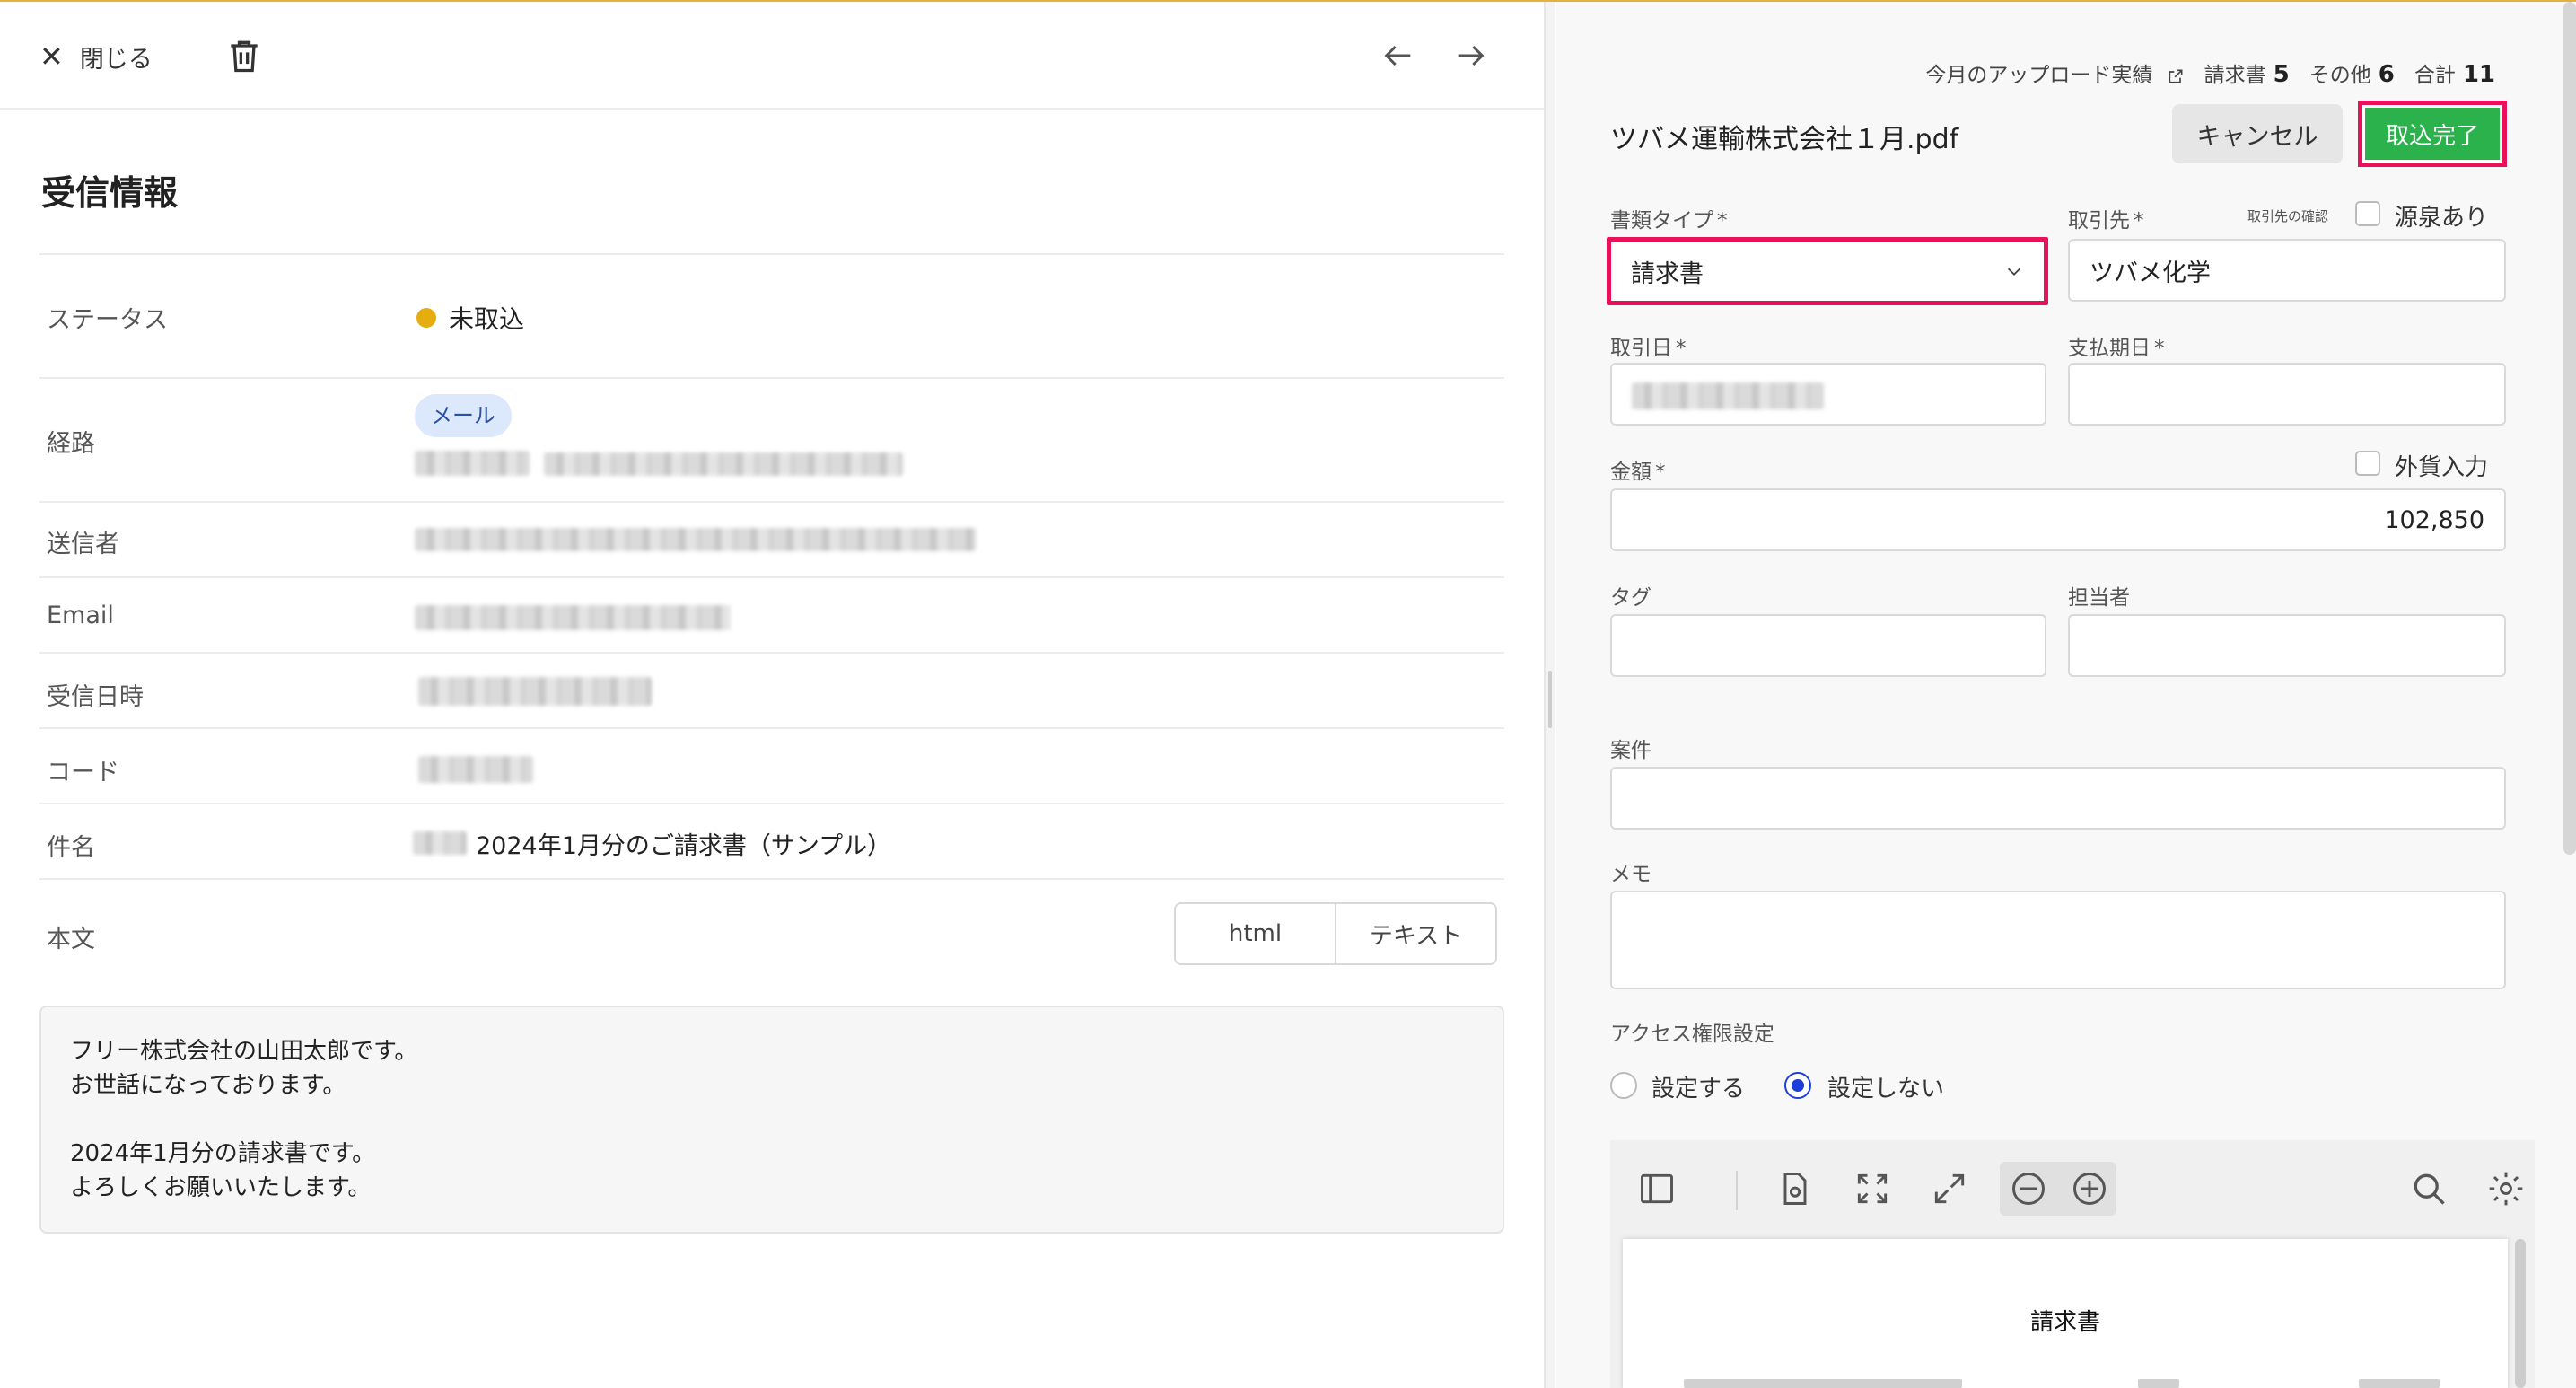 The image size is (2576, 1388). What do you see at coordinates (1827, 271) in the screenshot?
I see `doc-type-select: 請求書` at bounding box center [1827, 271].